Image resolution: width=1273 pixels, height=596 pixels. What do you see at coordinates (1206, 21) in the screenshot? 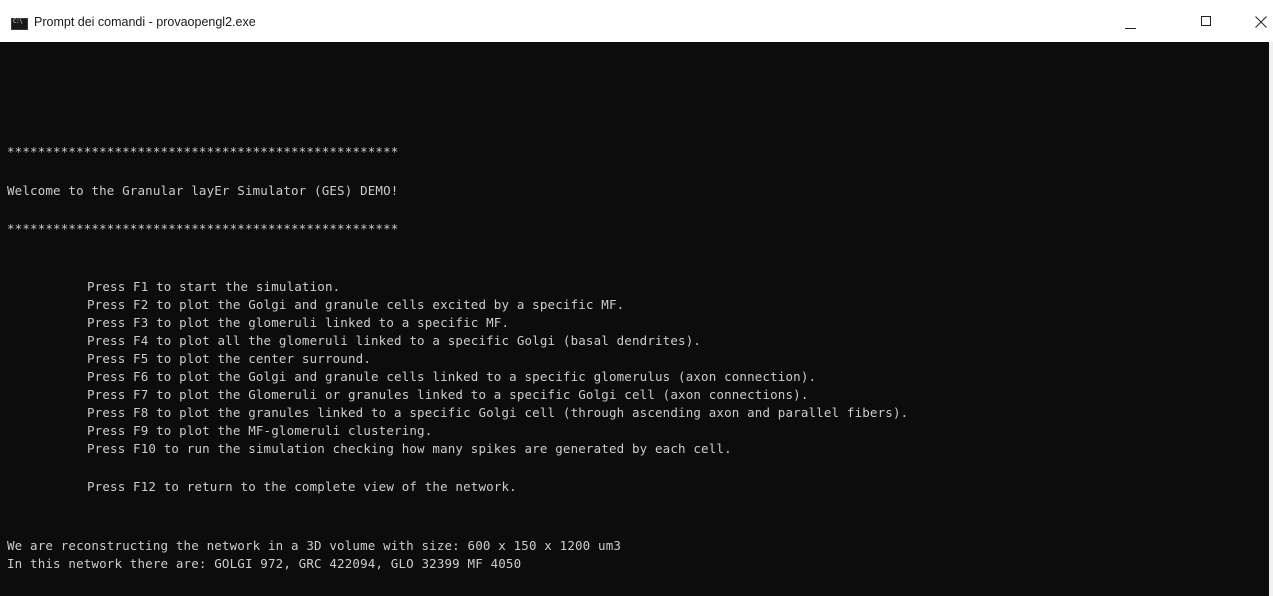
I see `maximize-icon` at bounding box center [1206, 21].